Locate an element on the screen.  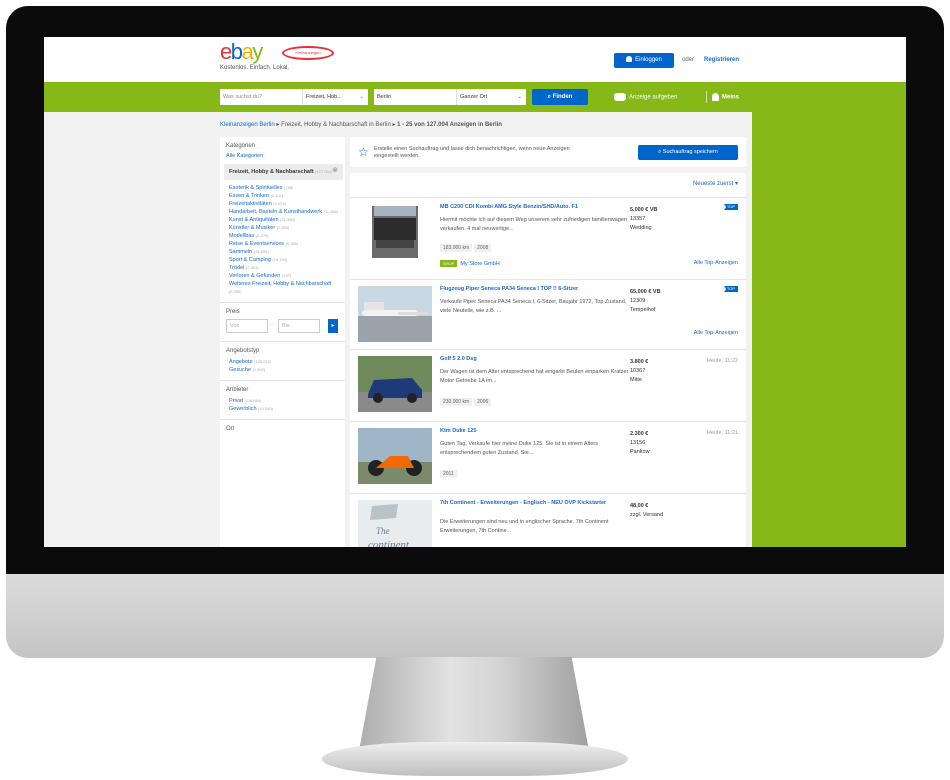
login-label: Einloggen is located at coordinates (648, 60).